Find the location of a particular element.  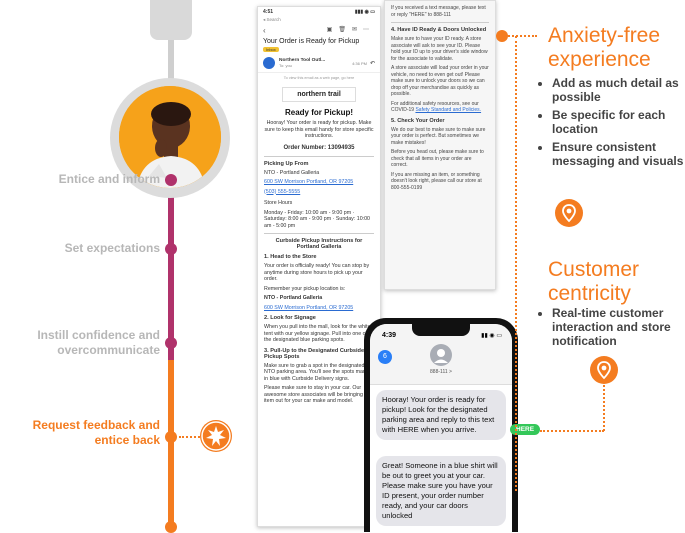

sender-time: 4:36 PM is located at coordinates (359, 63).